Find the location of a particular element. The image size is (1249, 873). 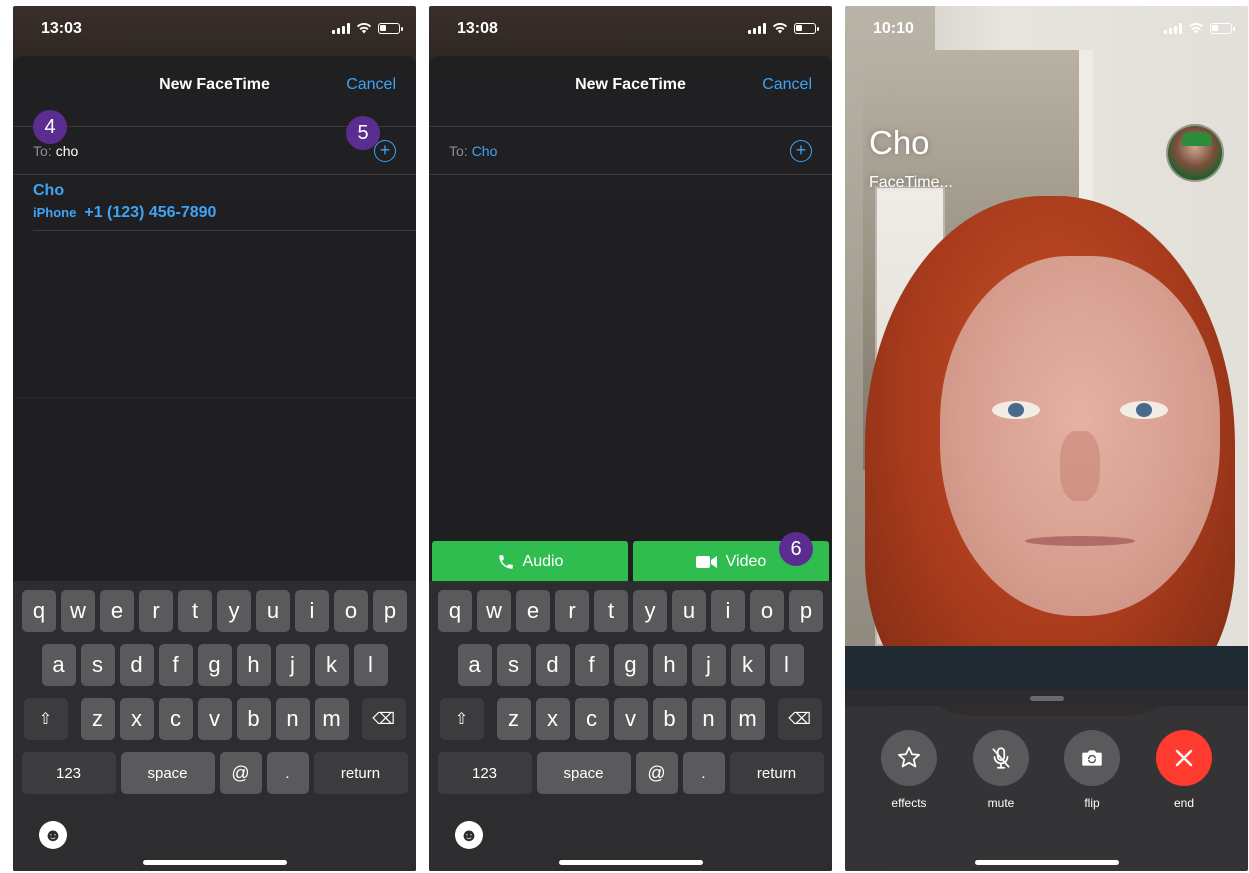

video-label: Video is located at coordinates (746, 561).